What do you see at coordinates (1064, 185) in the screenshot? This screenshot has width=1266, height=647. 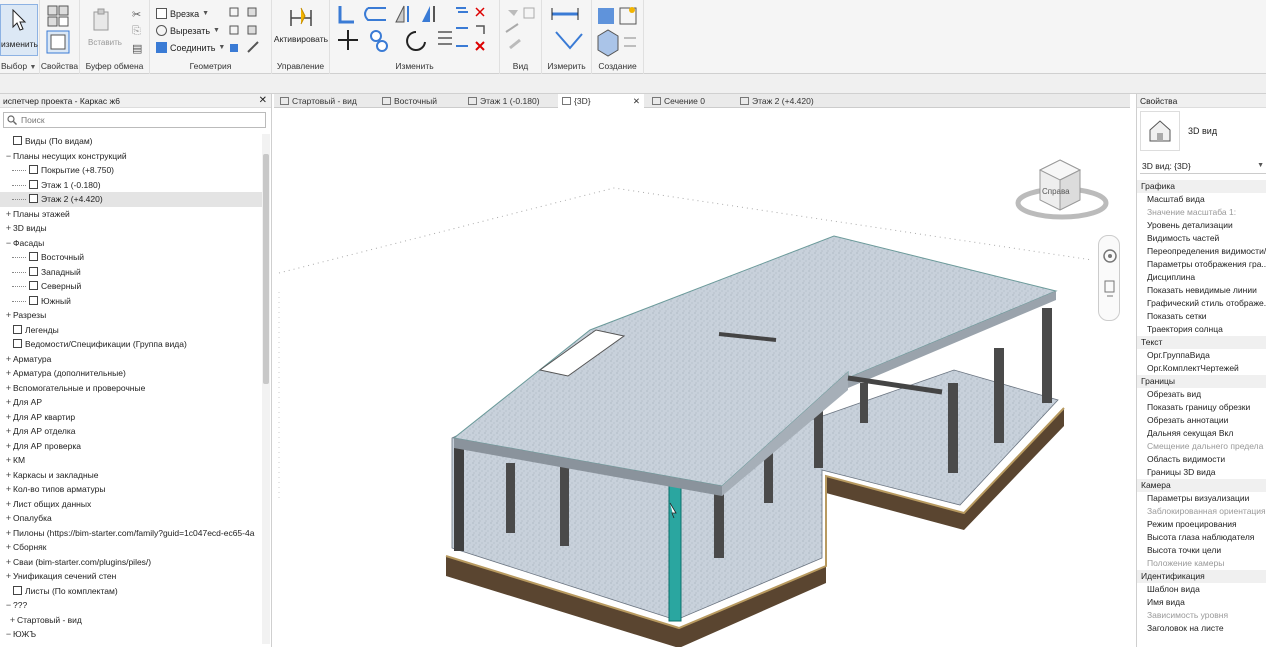 I see `viewcube: Справа` at bounding box center [1064, 185].